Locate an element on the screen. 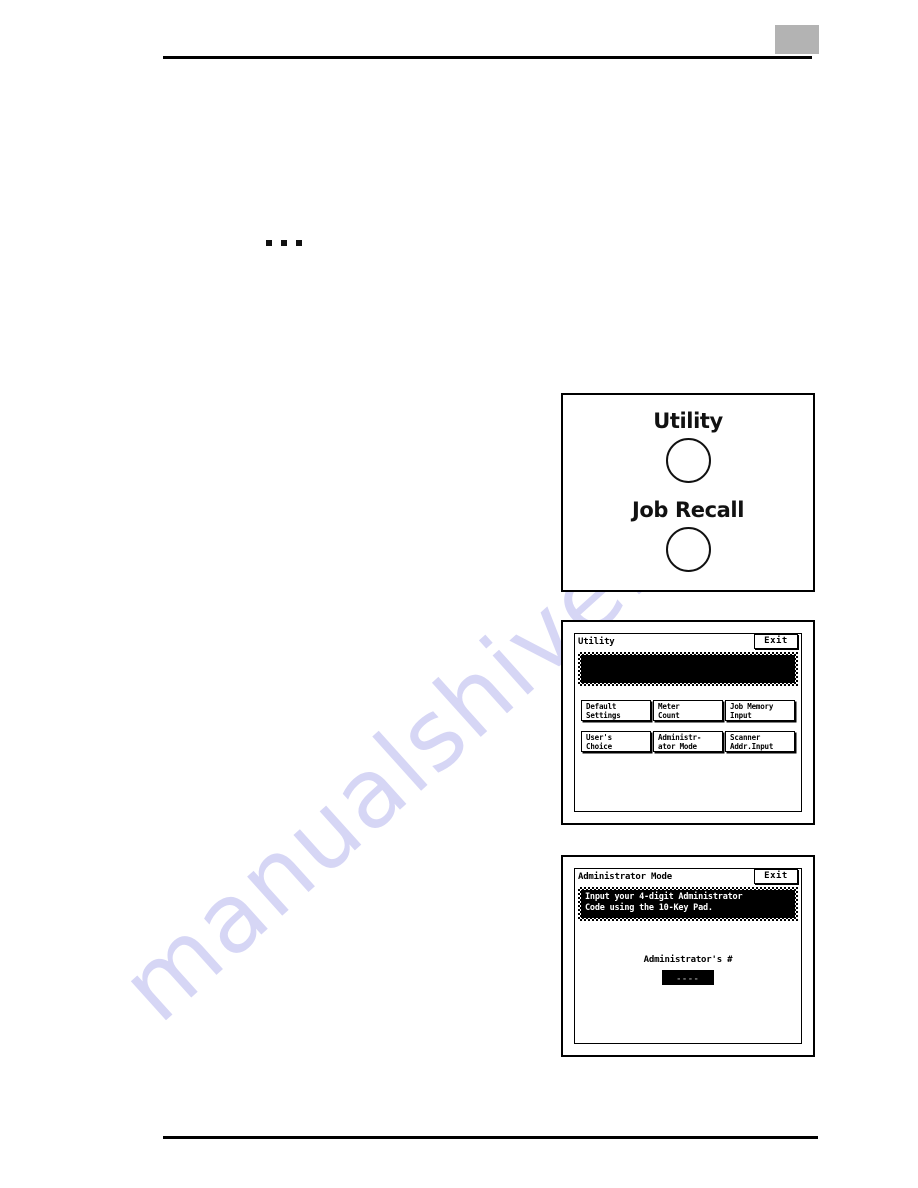 This screenshot has height=1188, width=918. administrator-code-input: ---- is located at coordinates (688, 977).